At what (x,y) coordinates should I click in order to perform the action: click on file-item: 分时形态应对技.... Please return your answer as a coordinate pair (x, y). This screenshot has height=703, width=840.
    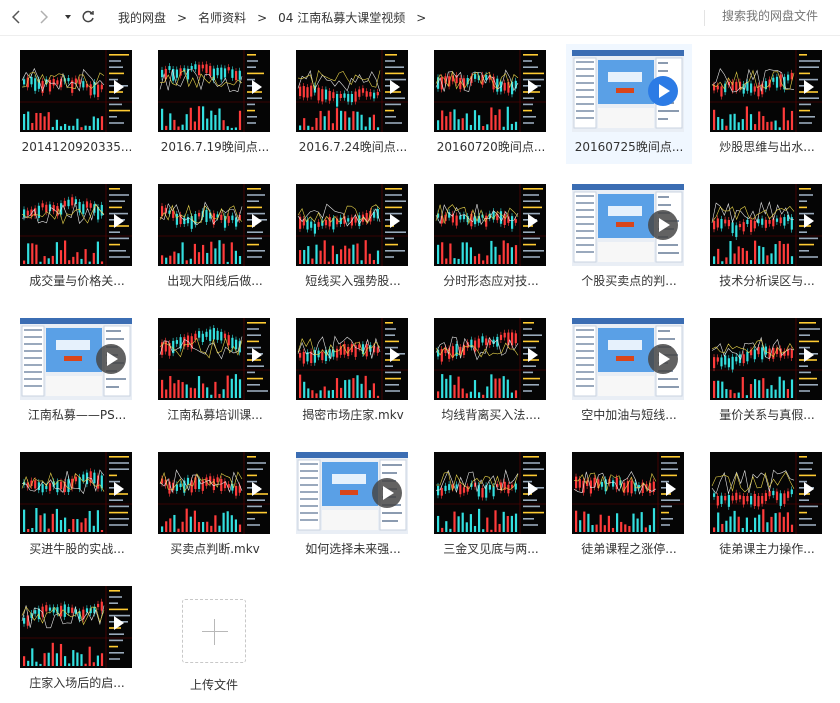
    Looking at the image, I should click on (491, 238).